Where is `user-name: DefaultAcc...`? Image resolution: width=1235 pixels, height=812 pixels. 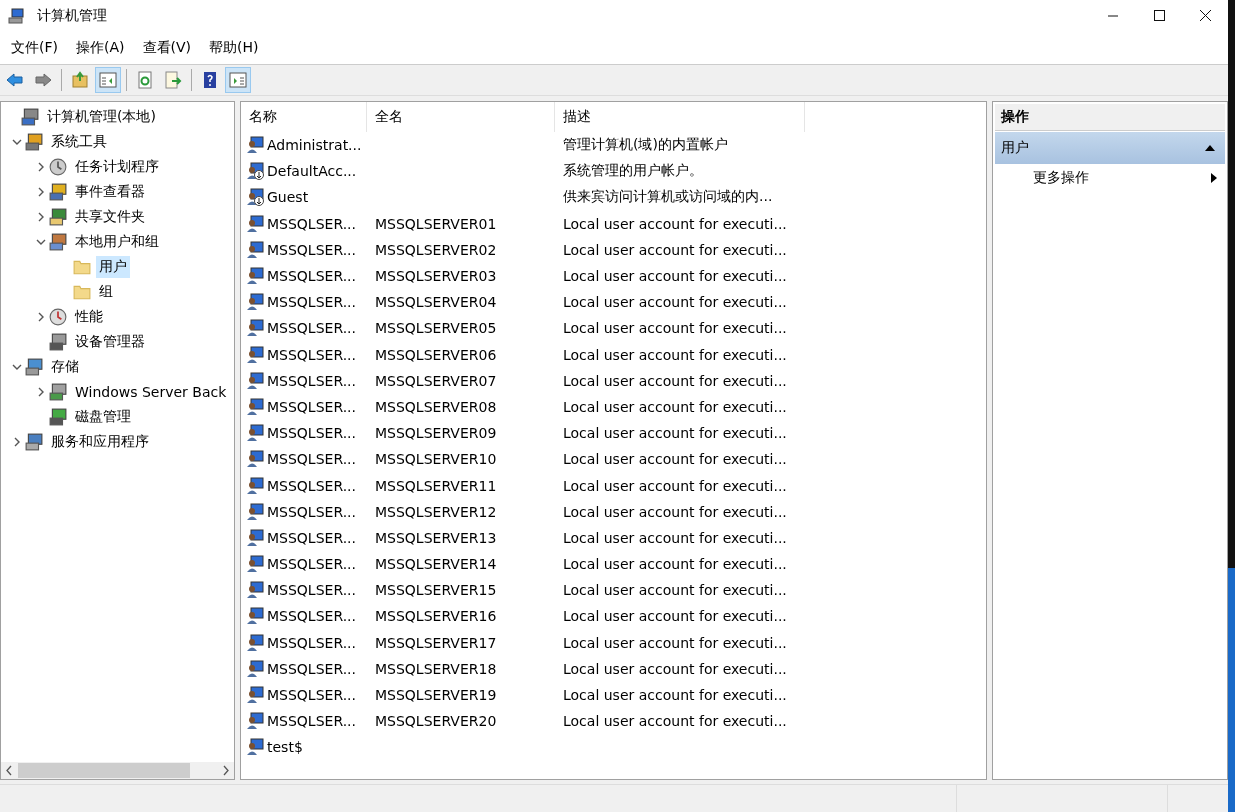 user-name: DefaultAcc... is located at coordinates (312, 171).